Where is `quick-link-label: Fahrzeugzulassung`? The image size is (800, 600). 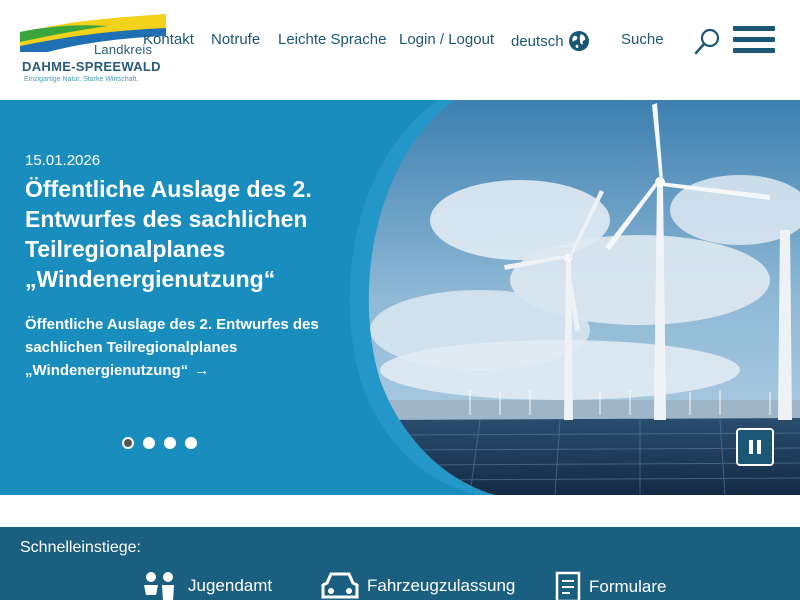 quick-link-label: Fahrzeugzulassung is located at coordinates (441, 585).